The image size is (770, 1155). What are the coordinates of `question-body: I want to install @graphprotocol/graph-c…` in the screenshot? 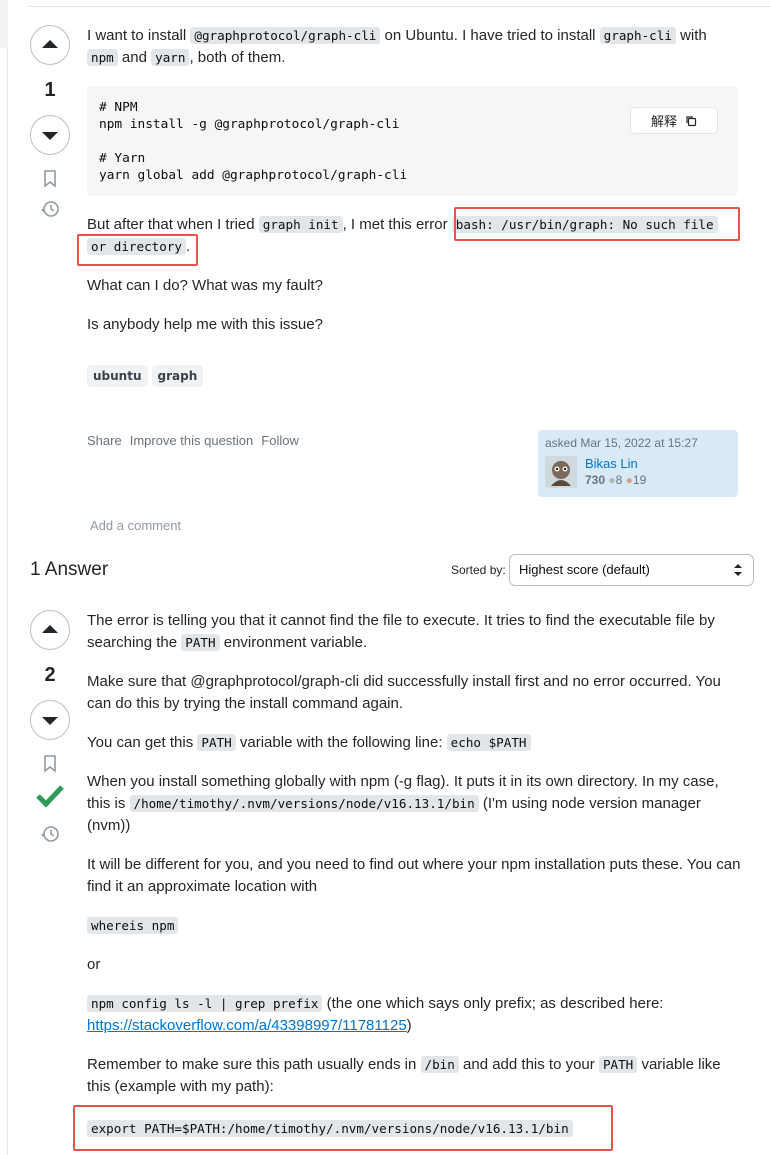 It's located at (414, 55).